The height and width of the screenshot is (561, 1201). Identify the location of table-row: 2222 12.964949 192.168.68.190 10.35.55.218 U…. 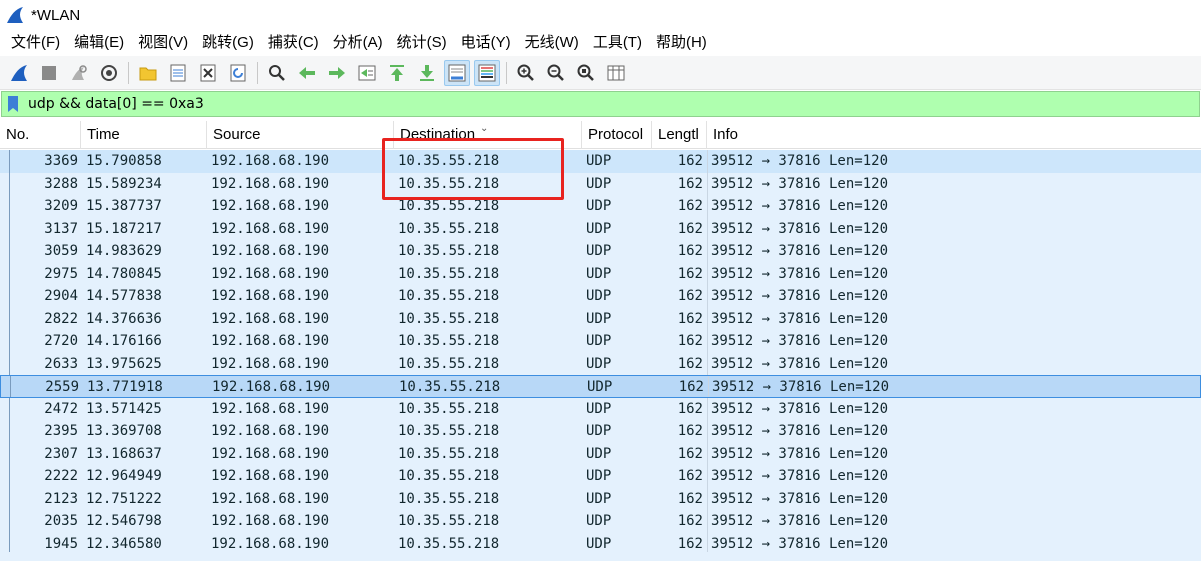
(600, 476).